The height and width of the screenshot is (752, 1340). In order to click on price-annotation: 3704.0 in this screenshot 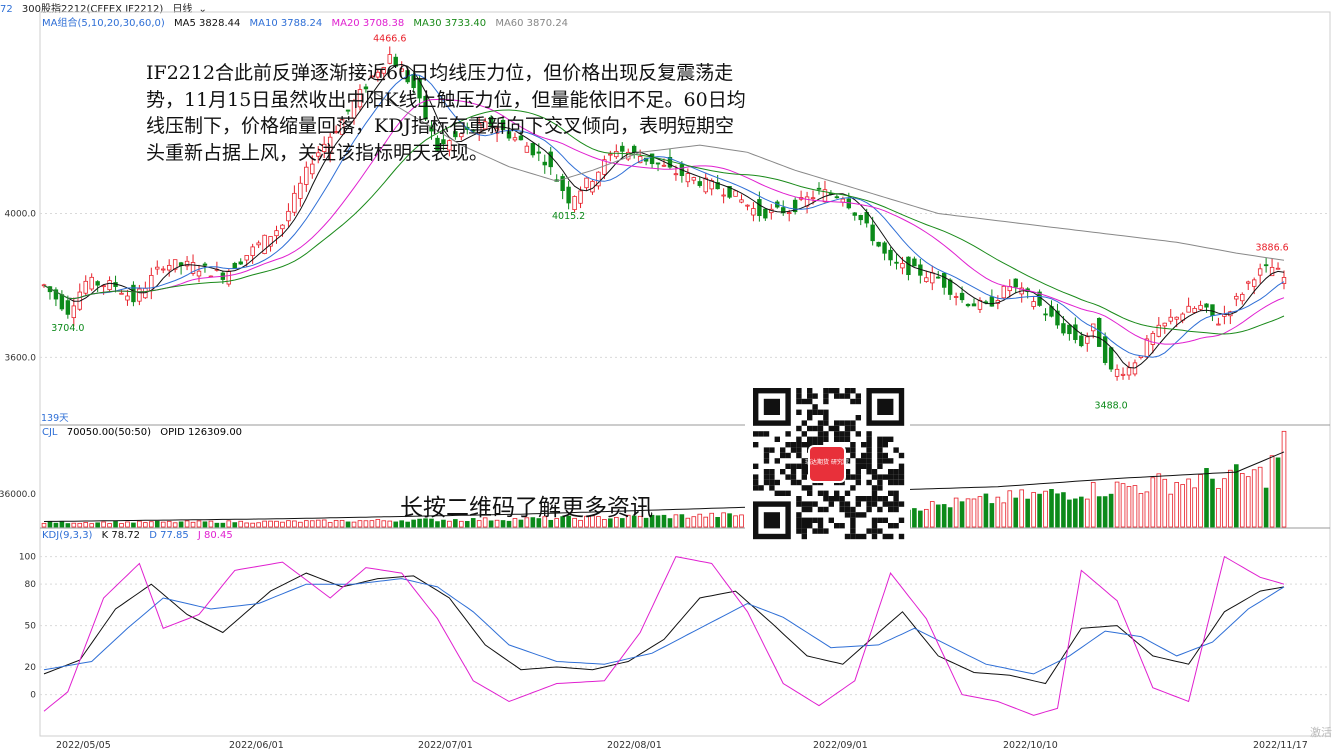, I will do `click(67, 328)`.